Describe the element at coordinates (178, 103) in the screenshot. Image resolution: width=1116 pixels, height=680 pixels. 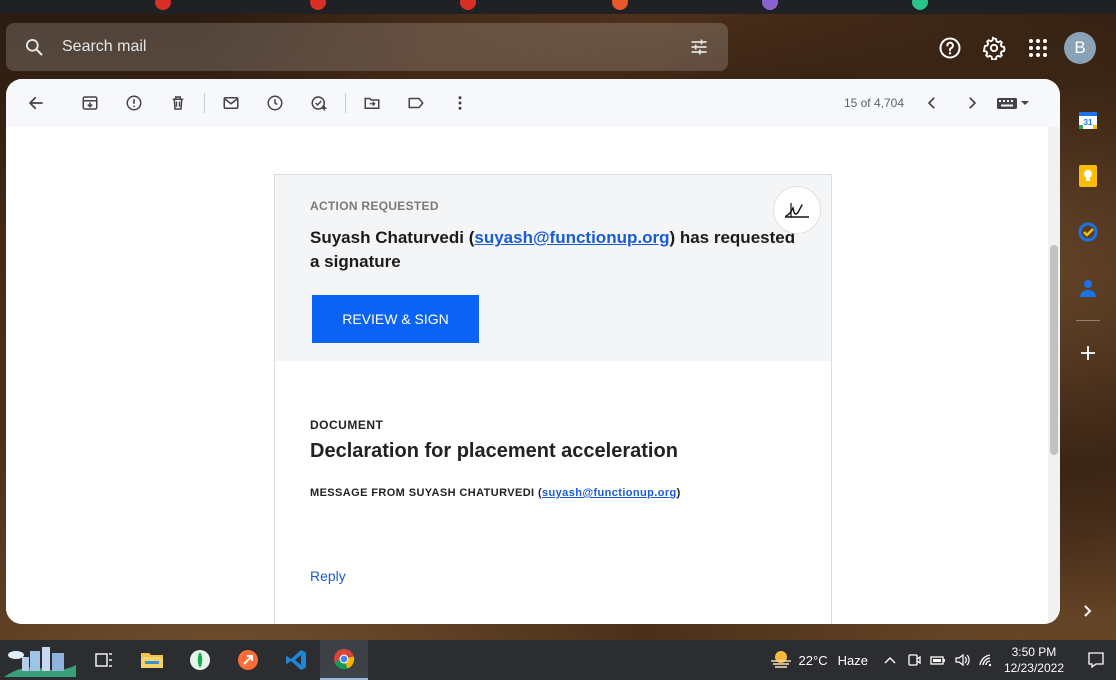
I see `delete-trash-icon` at that location.